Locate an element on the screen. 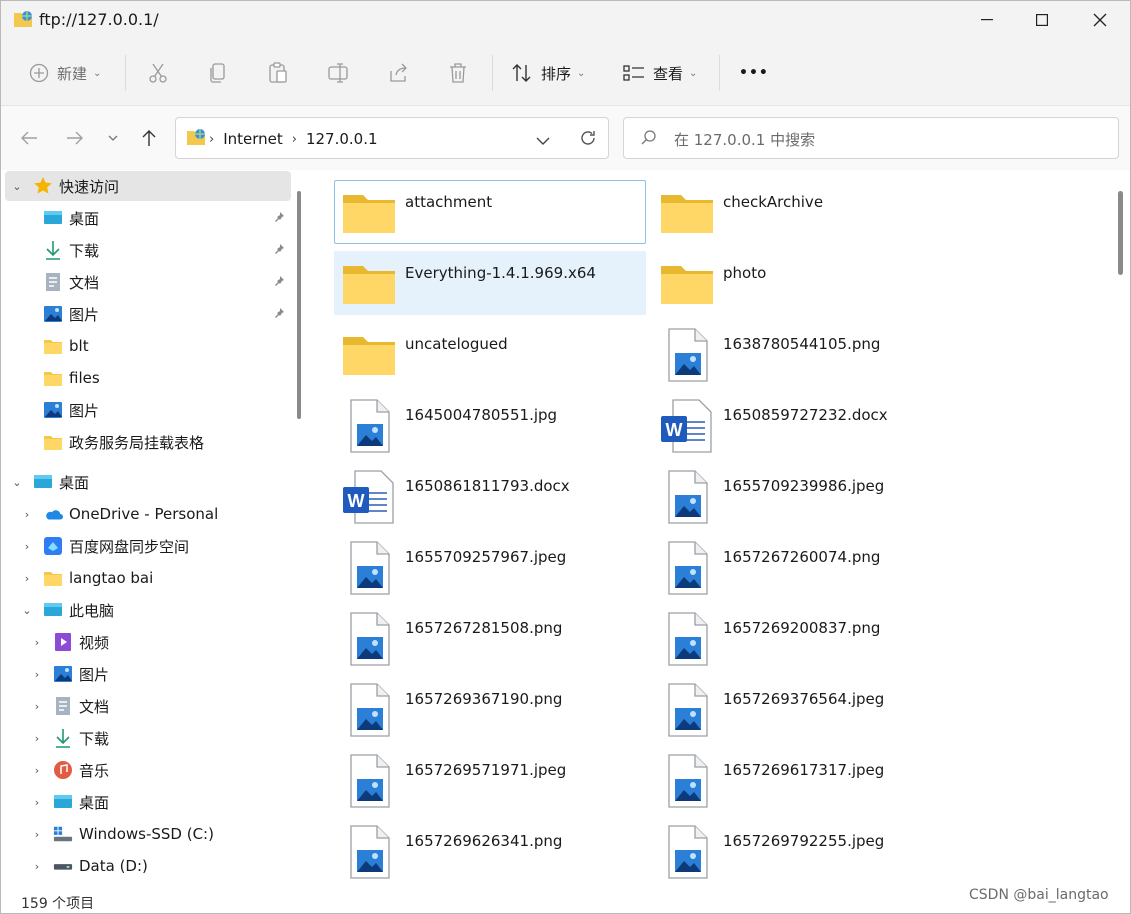 The width and height of the screenshot is (1131, 914). folder-icon is located at coordinates (369, 213).